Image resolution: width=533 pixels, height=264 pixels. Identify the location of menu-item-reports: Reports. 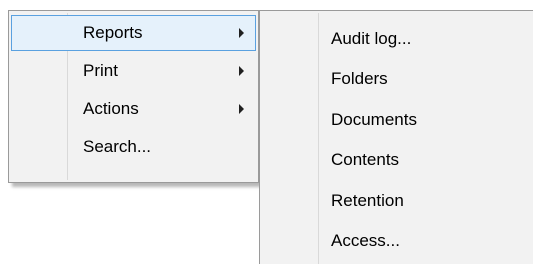
(133, 33).